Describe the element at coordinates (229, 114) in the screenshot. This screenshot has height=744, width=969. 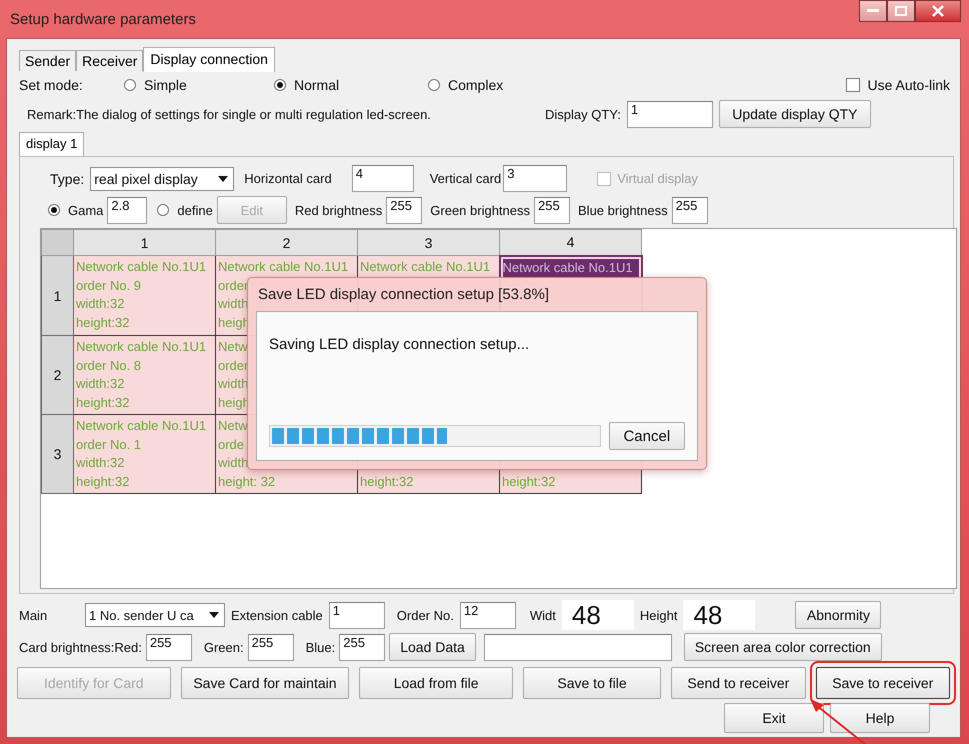
I see `remark-text: Remark:The dialog of settings for single or multi regulation led-screen.` at that location.